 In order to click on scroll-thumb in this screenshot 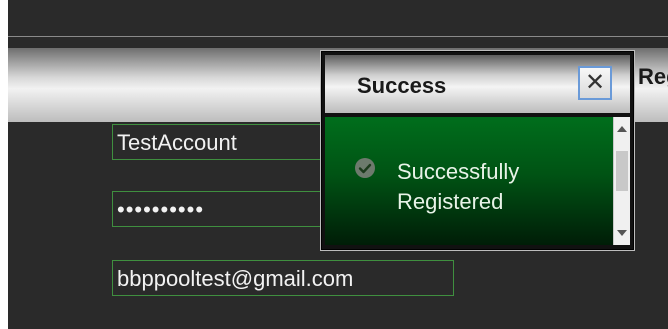, I will do `click(622, 171)`.